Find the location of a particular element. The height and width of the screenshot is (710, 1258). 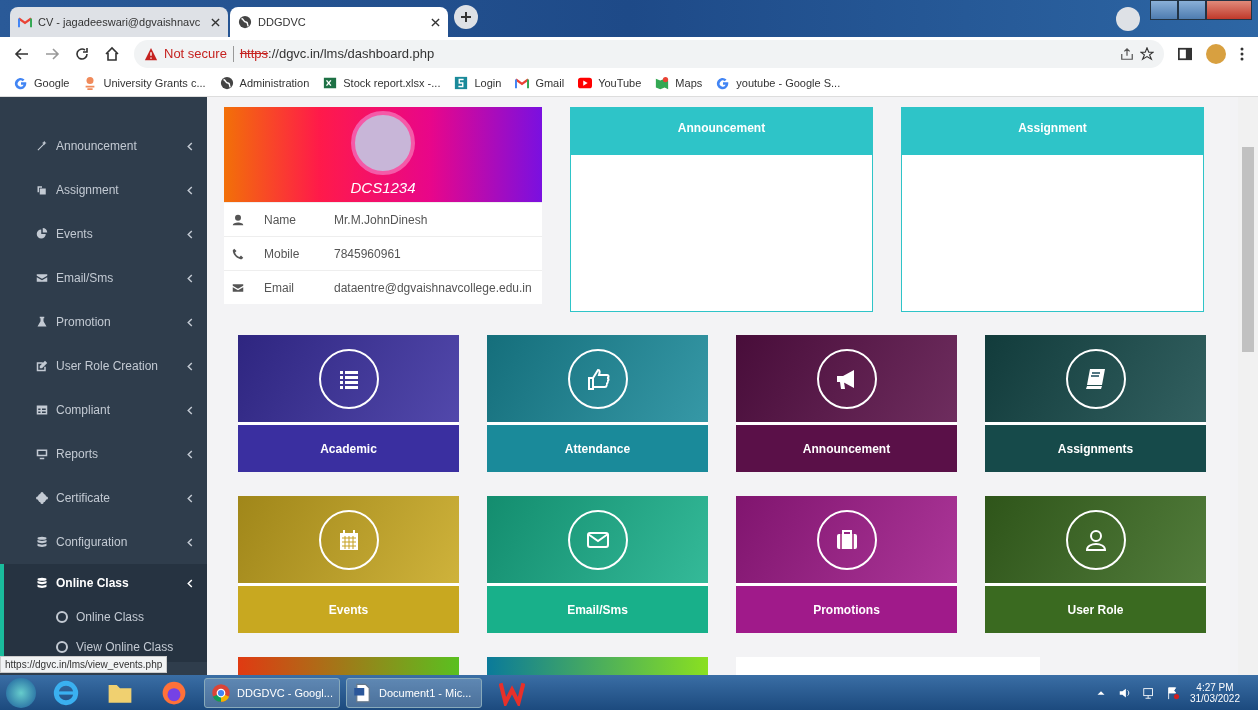

plus-icon is located at coordinates (466, 17).